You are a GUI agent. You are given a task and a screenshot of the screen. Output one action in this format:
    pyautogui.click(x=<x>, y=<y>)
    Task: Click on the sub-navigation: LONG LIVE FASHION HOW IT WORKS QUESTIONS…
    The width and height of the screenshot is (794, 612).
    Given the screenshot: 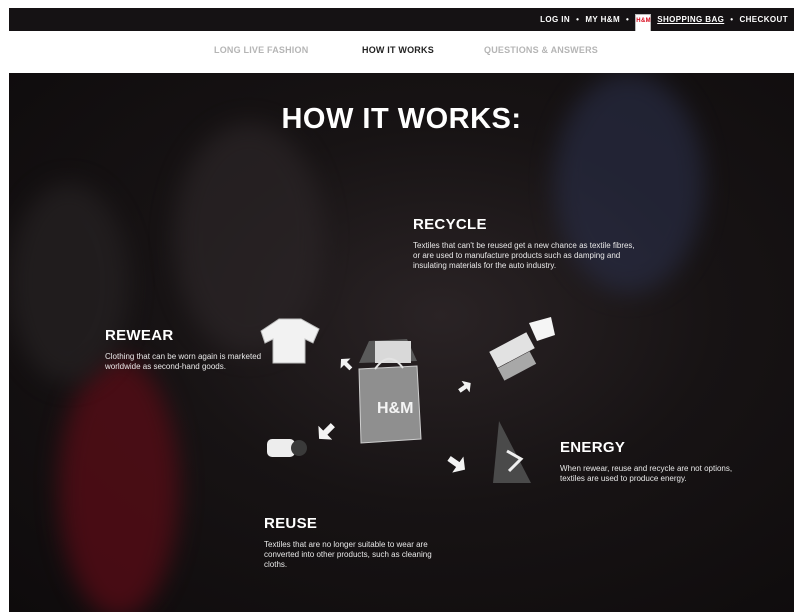 What is the action you would take?
    pyautogui.click(x=401, y=52)
    